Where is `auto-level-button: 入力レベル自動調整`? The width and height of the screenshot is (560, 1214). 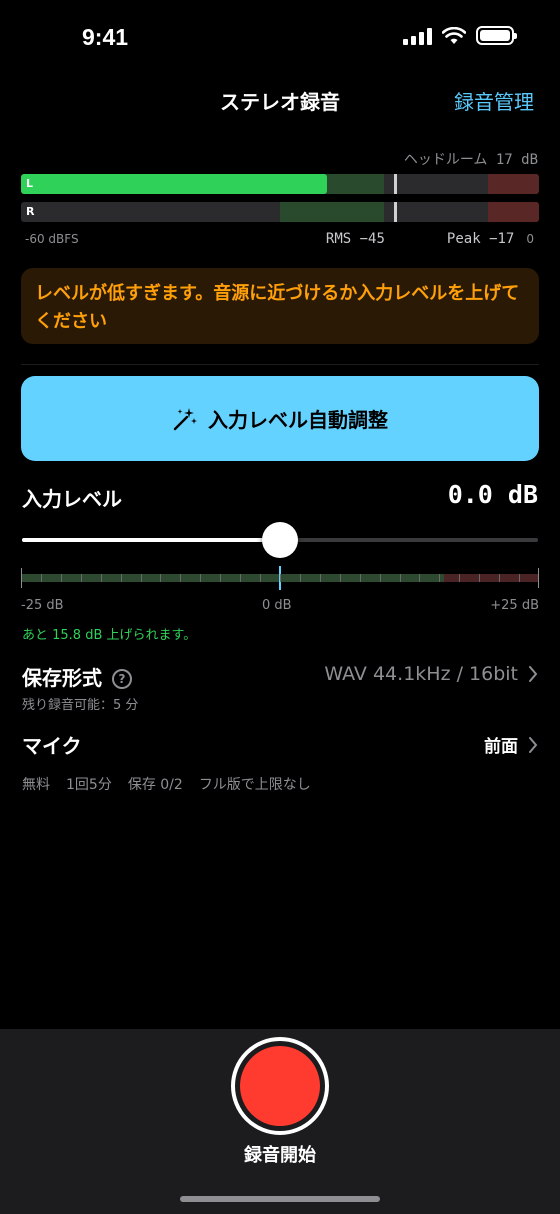 auto-level-button: 入力レベル自動調整 is located at coordinates (280, 418).